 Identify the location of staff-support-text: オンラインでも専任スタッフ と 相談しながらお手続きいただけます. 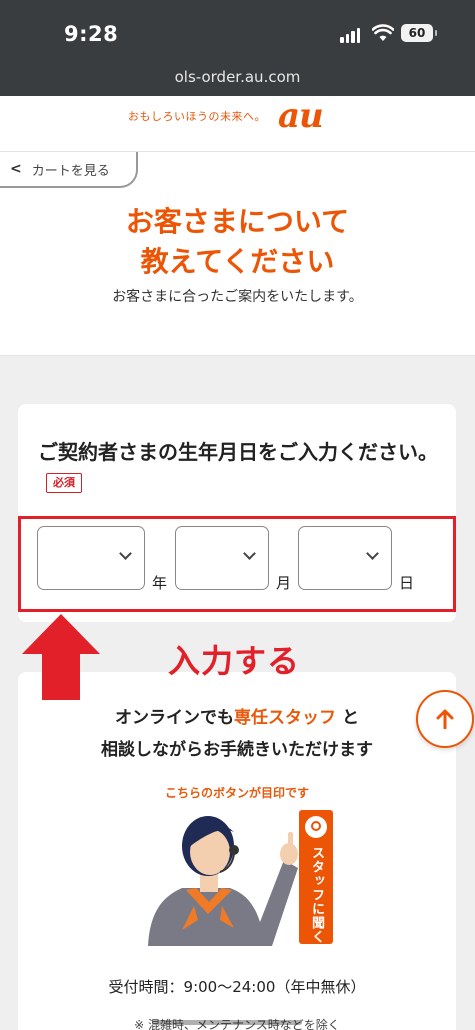
(237, 734).